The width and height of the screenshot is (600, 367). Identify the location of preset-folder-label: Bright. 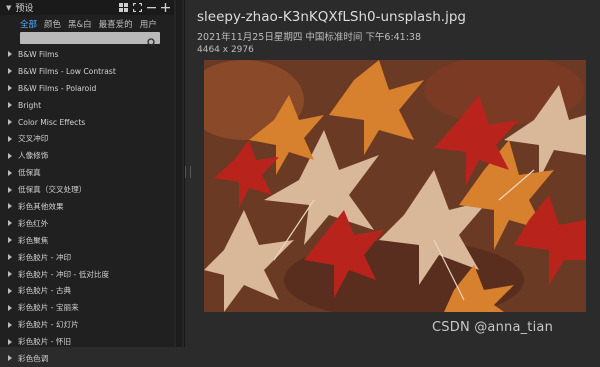
(30, 105).